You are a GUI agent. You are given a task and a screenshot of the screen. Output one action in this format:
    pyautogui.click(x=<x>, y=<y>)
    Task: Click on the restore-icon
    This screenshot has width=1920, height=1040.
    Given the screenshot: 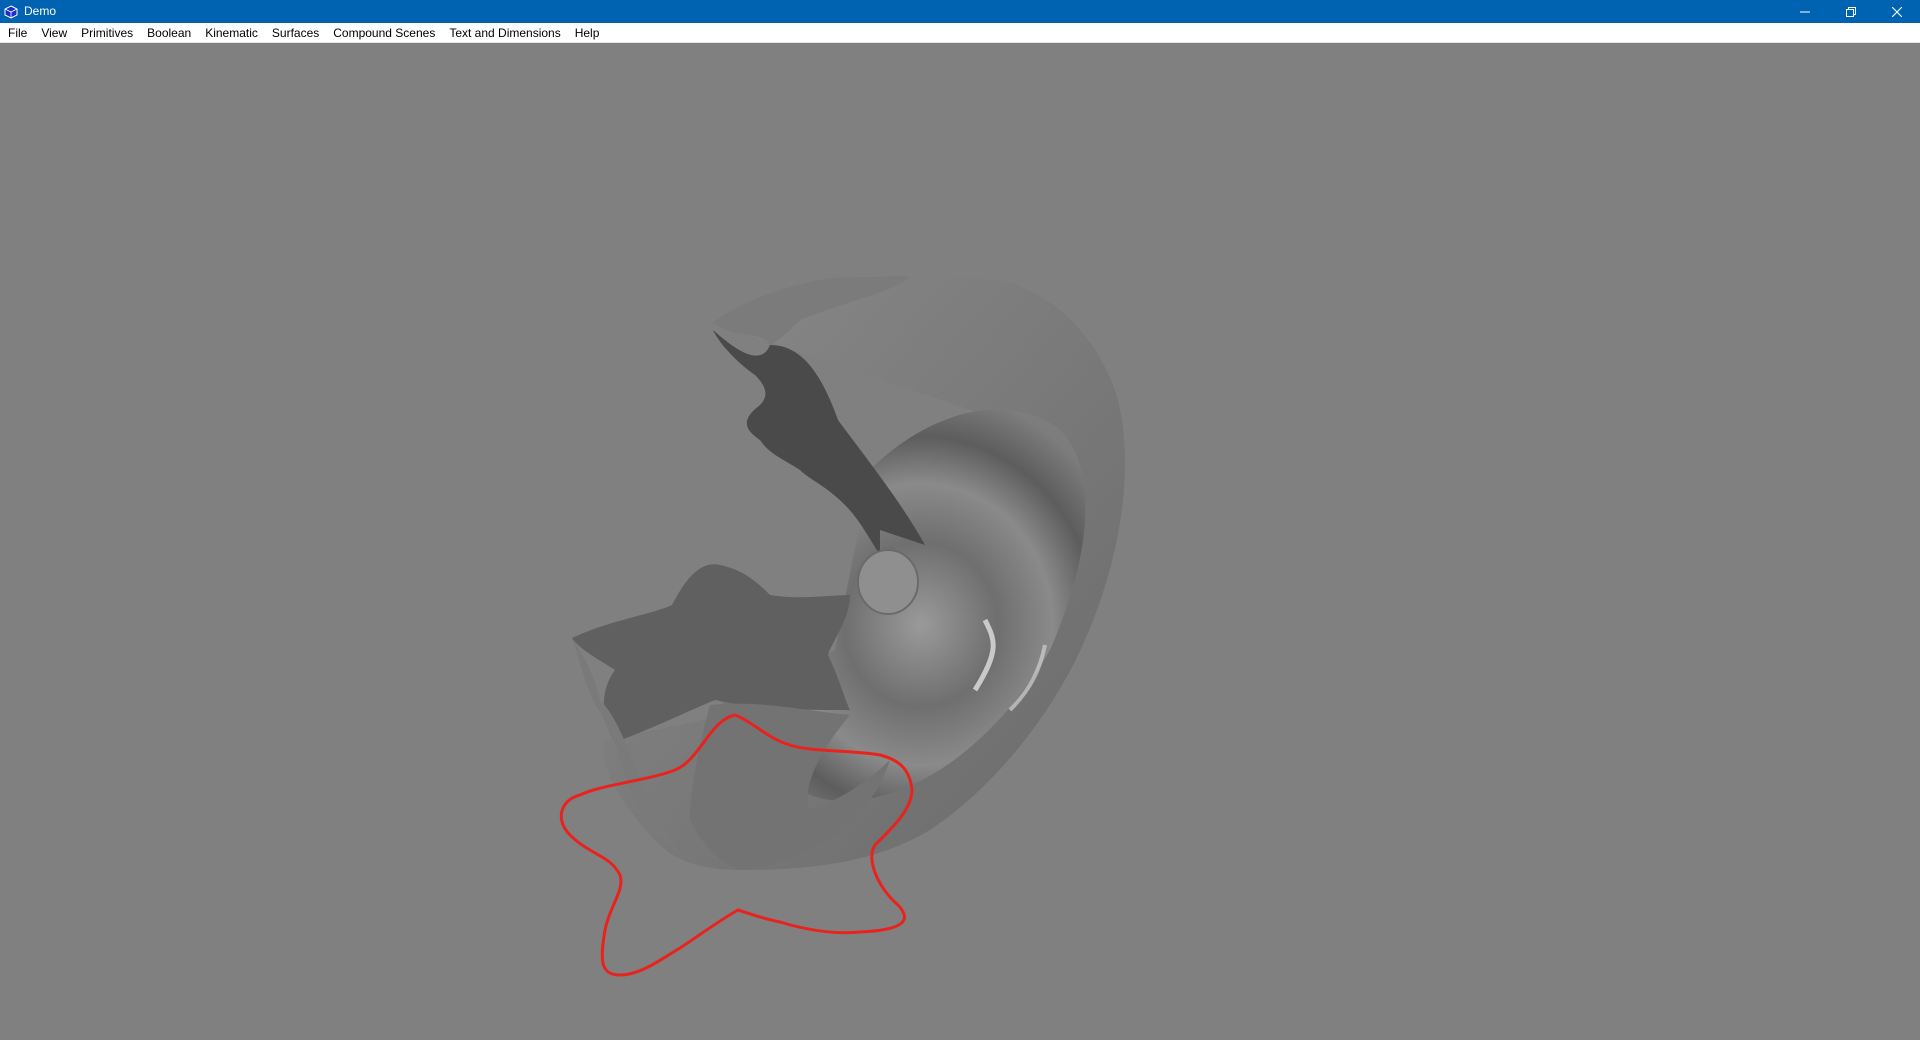 What is the action you would take?
    pyautogui.click(x=1851, y=11)
    